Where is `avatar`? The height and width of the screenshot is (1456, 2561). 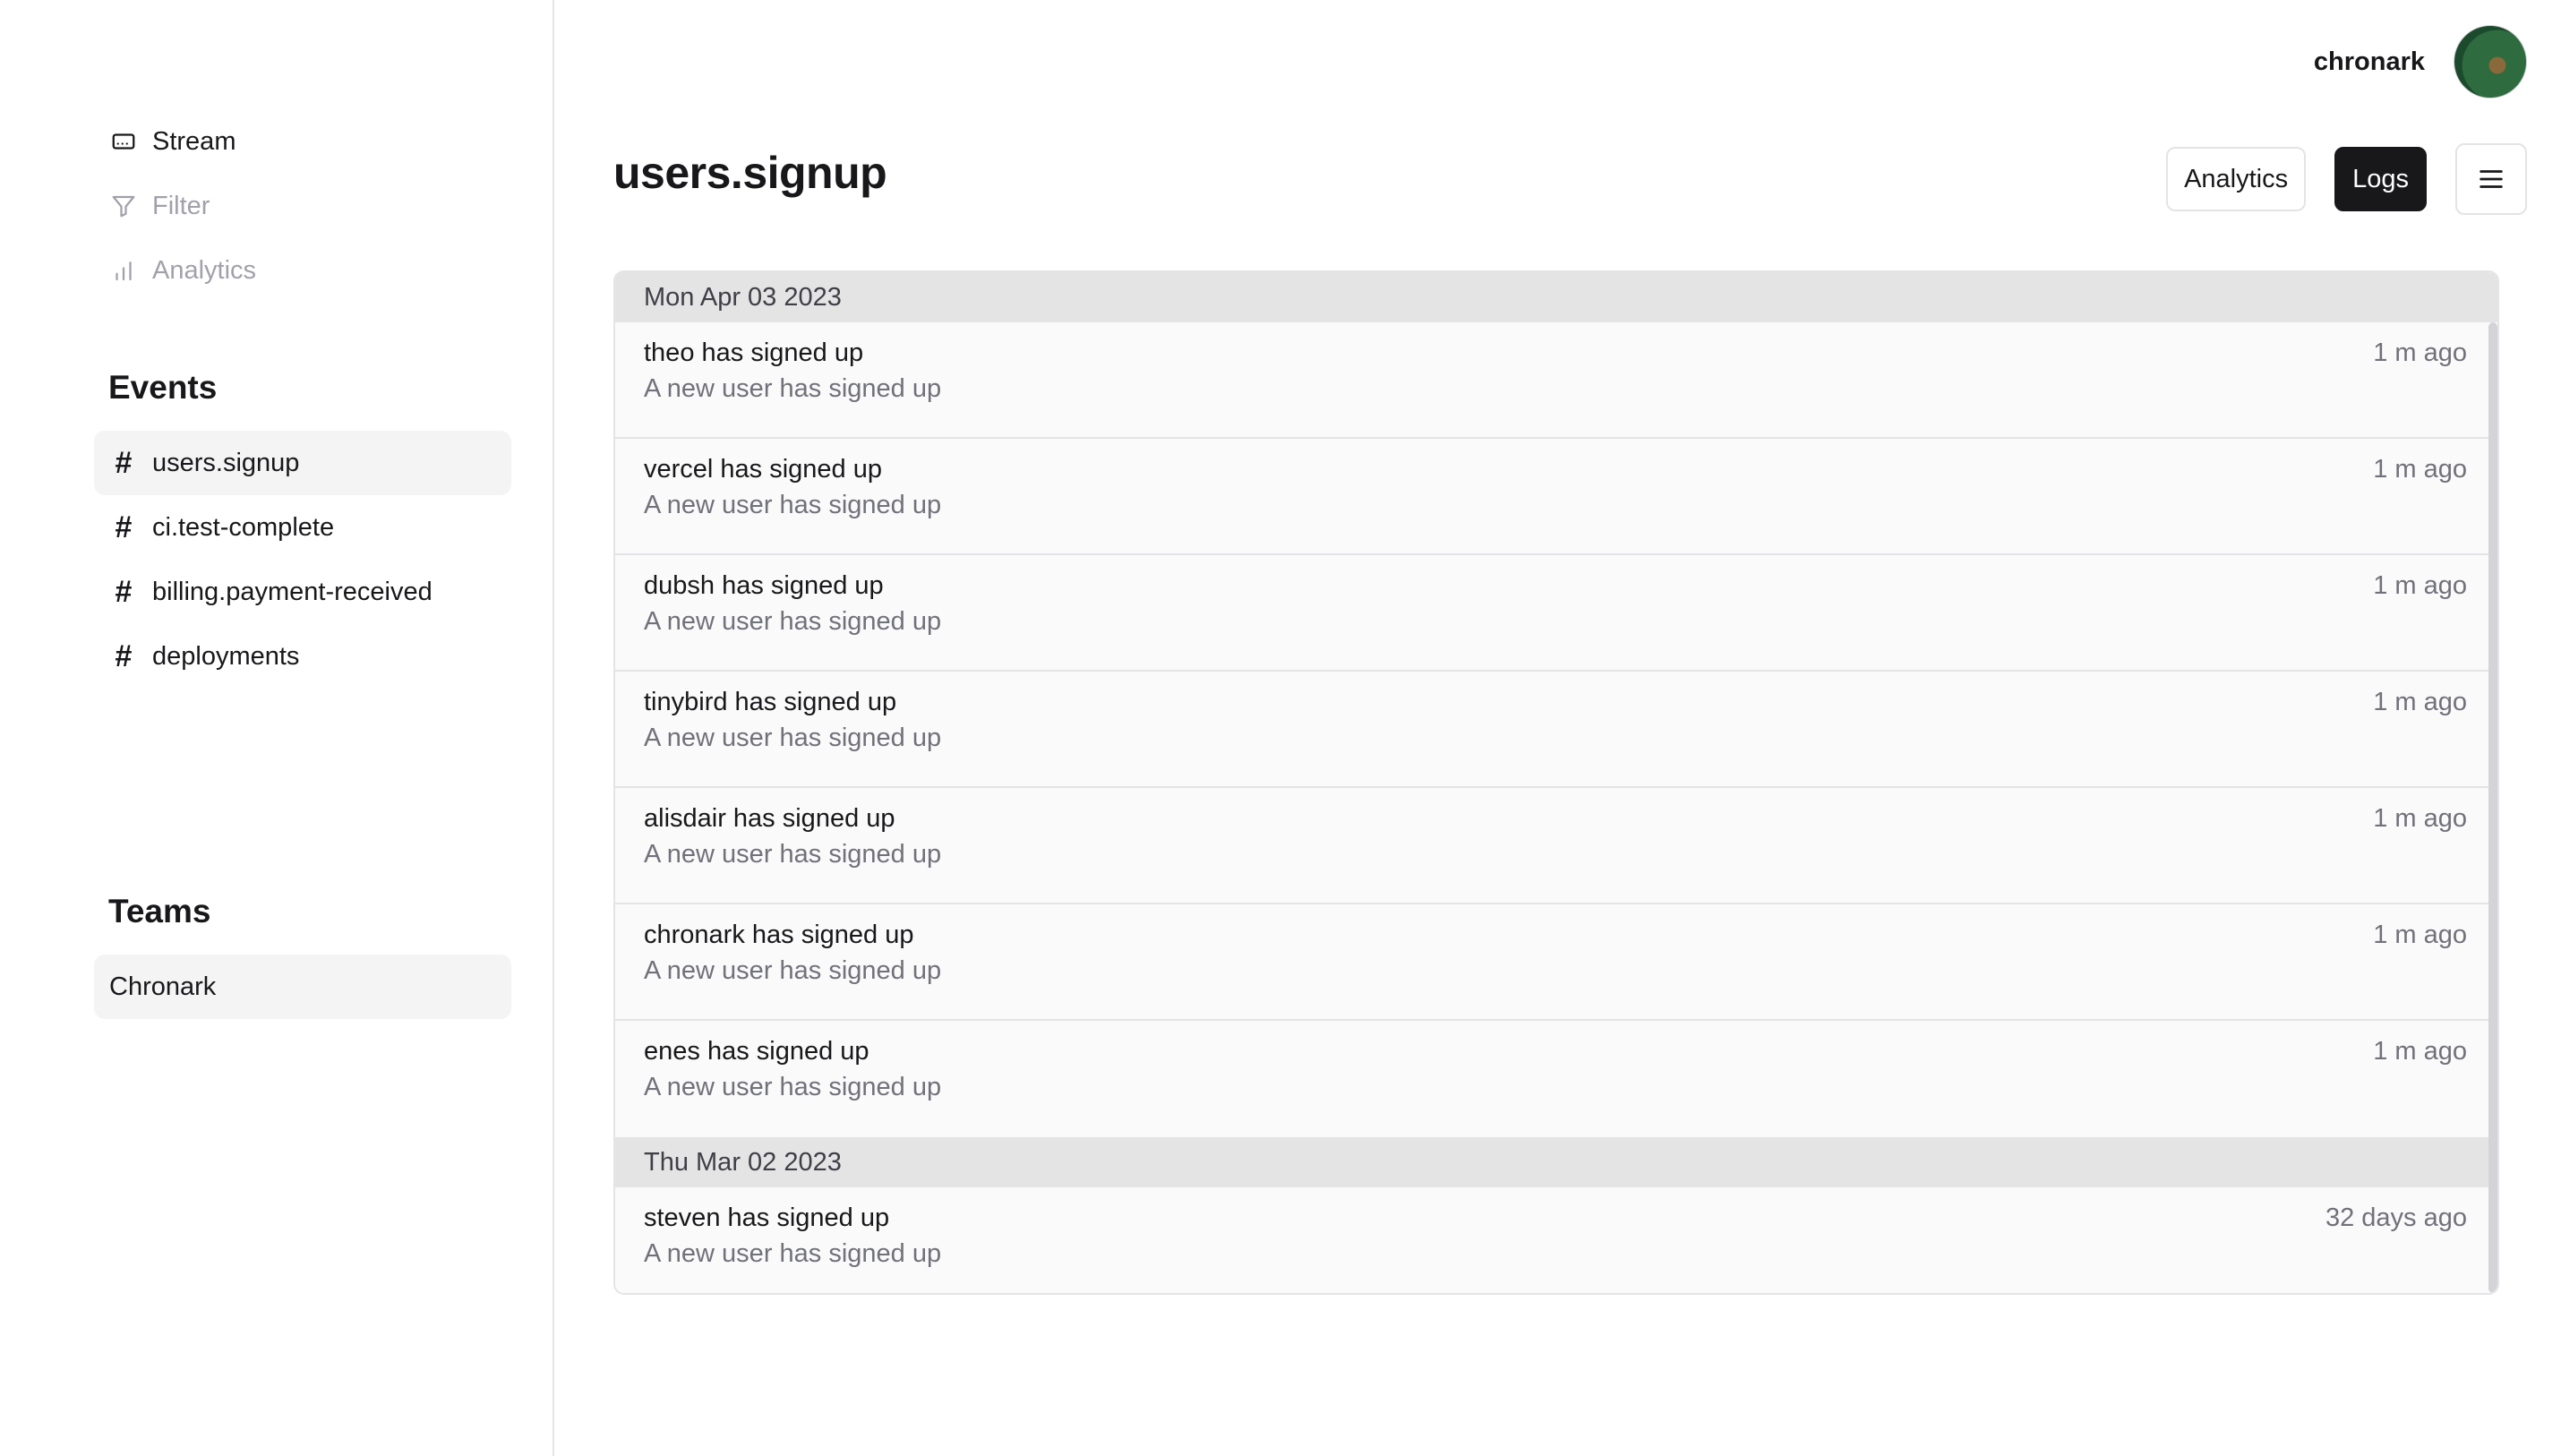 avatar is located at coordinates (2491, 61).